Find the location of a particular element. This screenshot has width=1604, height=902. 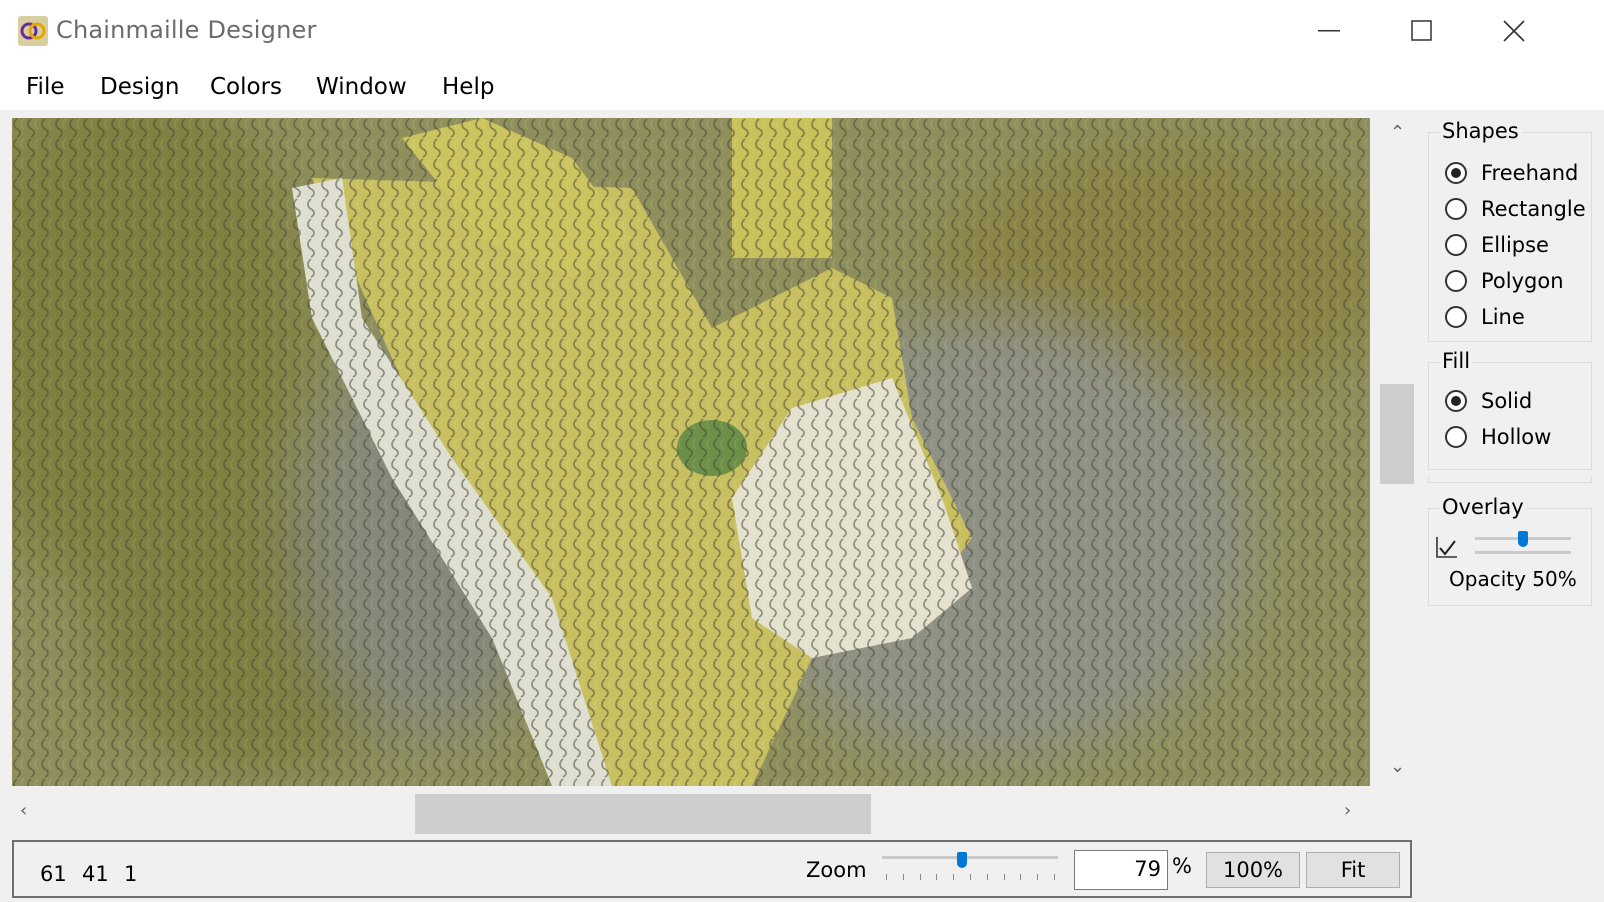

shape-option-polygon: Polygon is located at coordinates (1504, 281).